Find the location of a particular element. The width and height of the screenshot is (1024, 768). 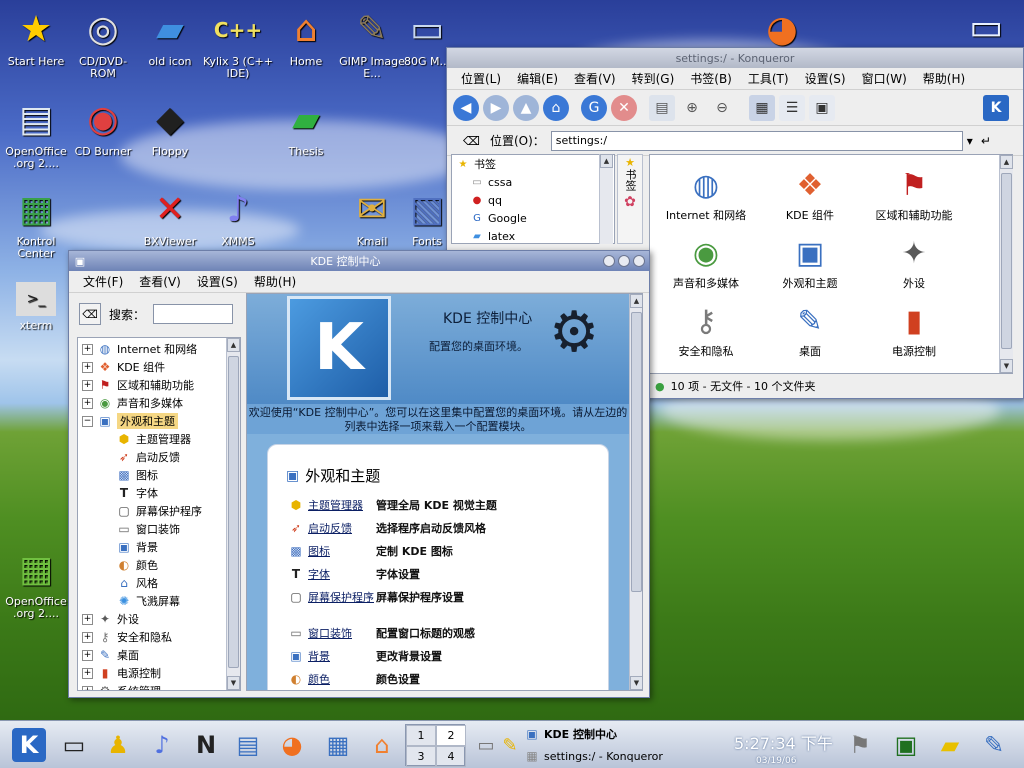

search-input is located at coordinates (193, 314).